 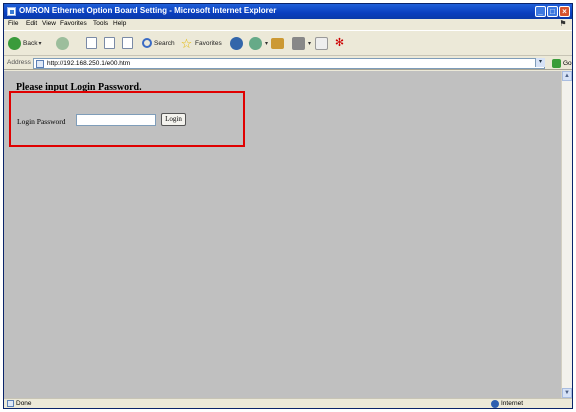 I want to click on back-dropdown-icon: ▾, so click(x=39, y=43).